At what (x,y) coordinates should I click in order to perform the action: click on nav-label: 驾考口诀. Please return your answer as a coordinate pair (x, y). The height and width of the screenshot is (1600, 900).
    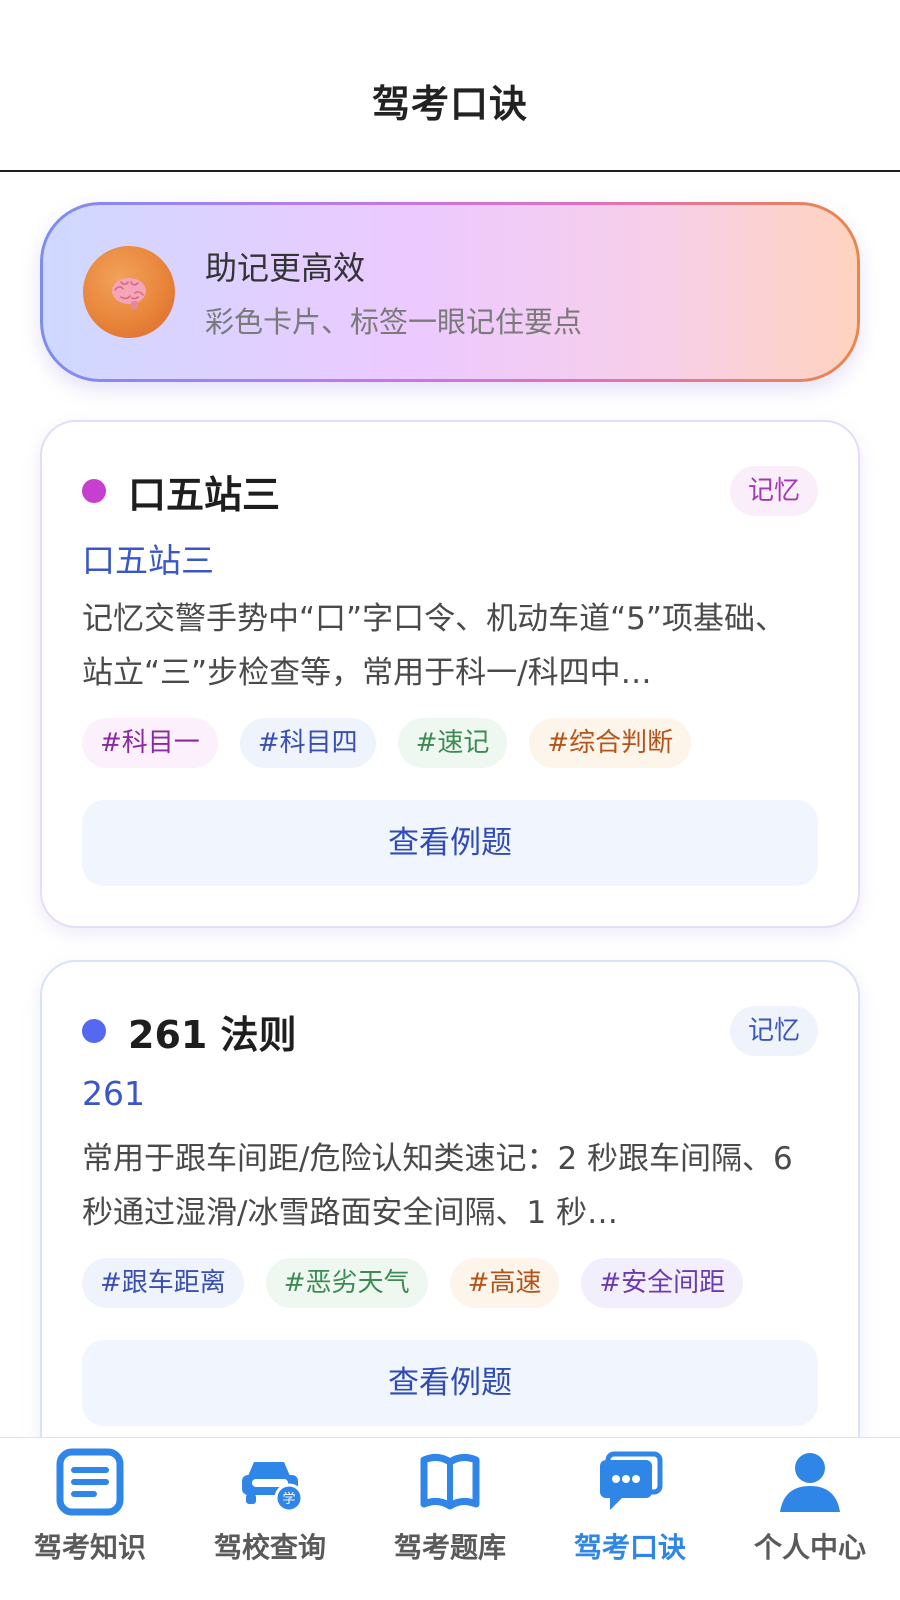
    Looking at the image, I should click on (629, 1547).